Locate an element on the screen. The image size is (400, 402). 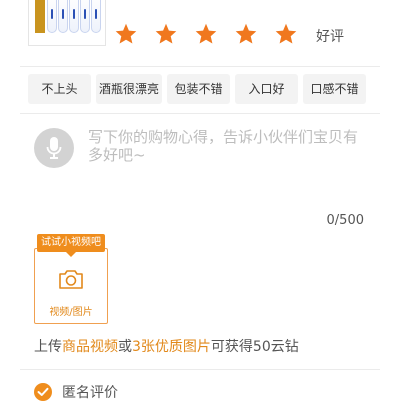
hint-text: 上传 is located at coordinates (48, 347).